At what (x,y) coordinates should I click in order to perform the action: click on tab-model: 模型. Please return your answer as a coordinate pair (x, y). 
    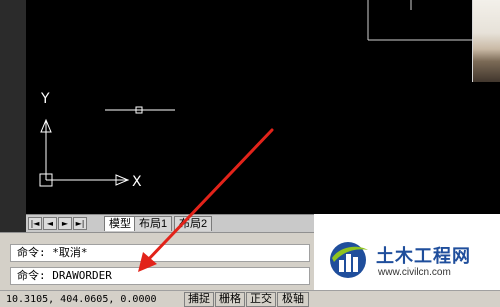
    Looking at the image, I should click on (120, 223).